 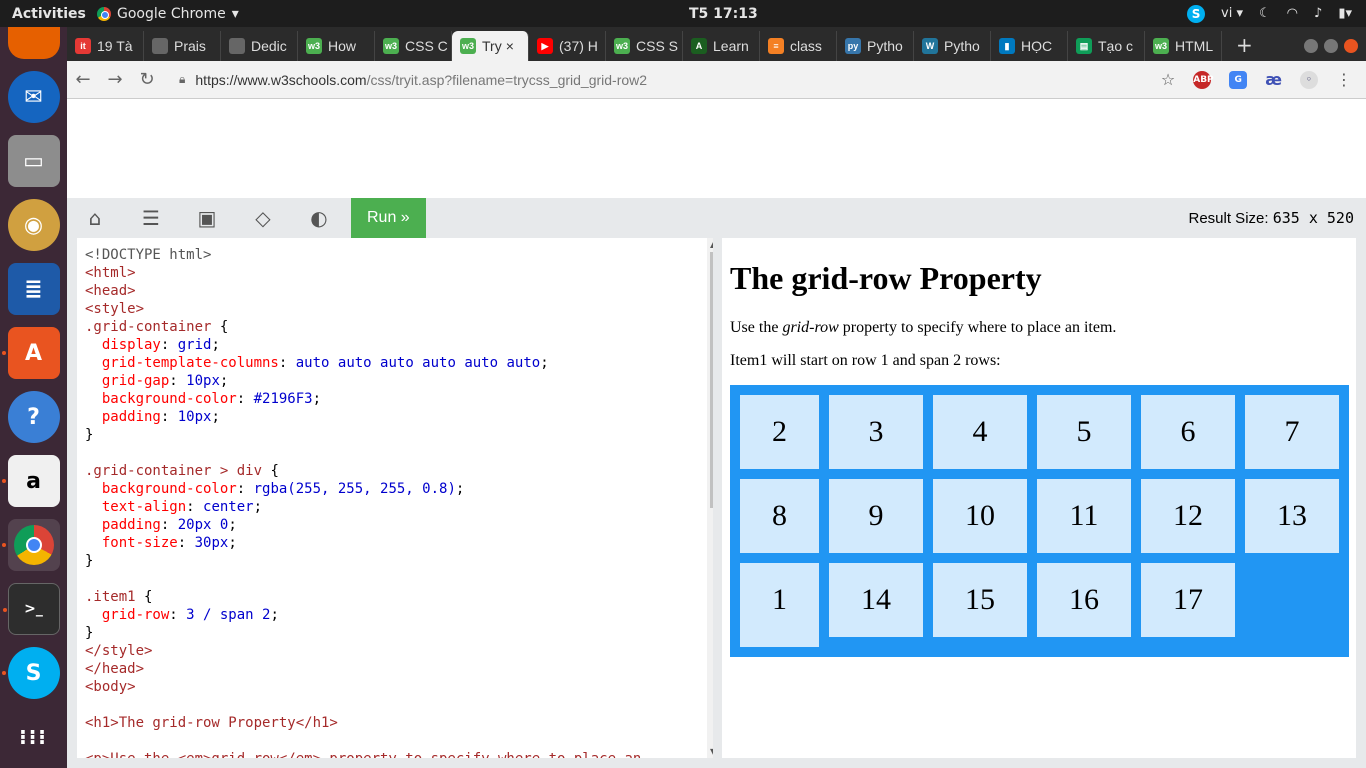 I want to click on grid-item: 7, so click(x=1292, y=432).